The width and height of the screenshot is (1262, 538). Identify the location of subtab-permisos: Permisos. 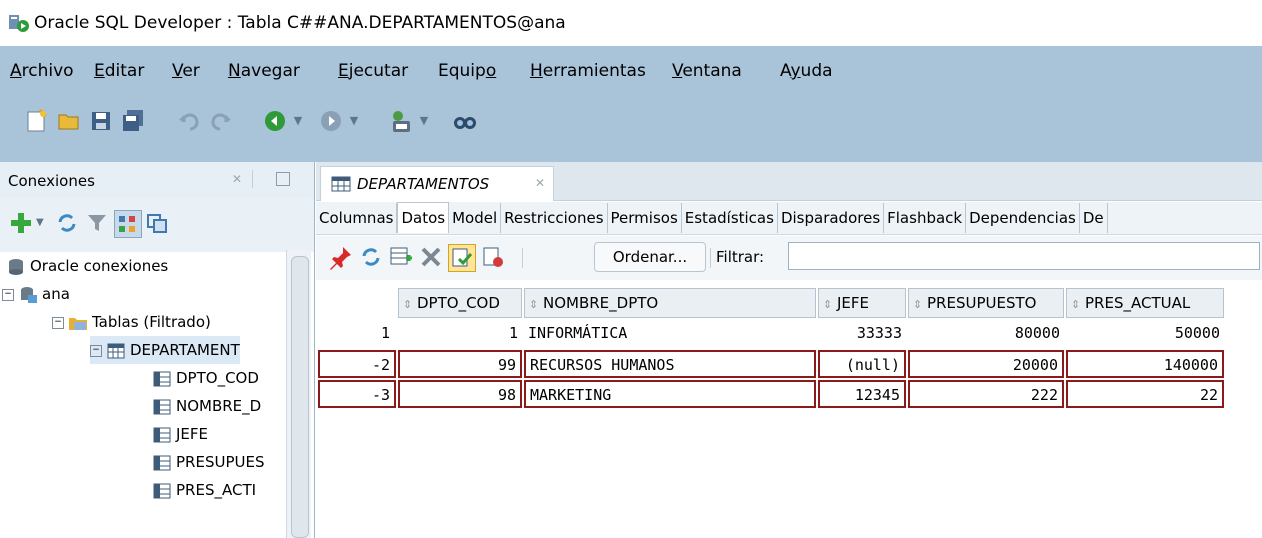
(645, 218).